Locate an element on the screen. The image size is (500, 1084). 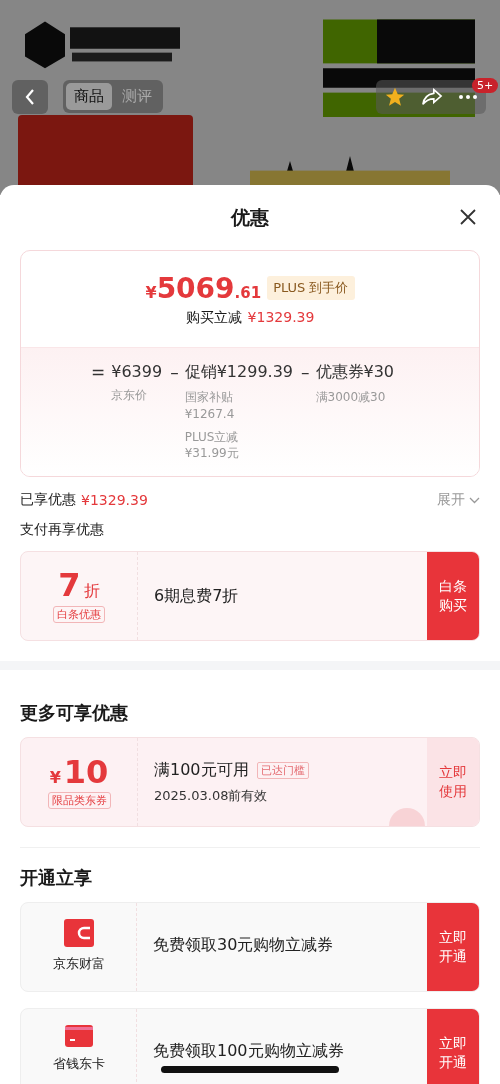
reduce-amount: ¥1329.39 is located at coordinates (281, 317).